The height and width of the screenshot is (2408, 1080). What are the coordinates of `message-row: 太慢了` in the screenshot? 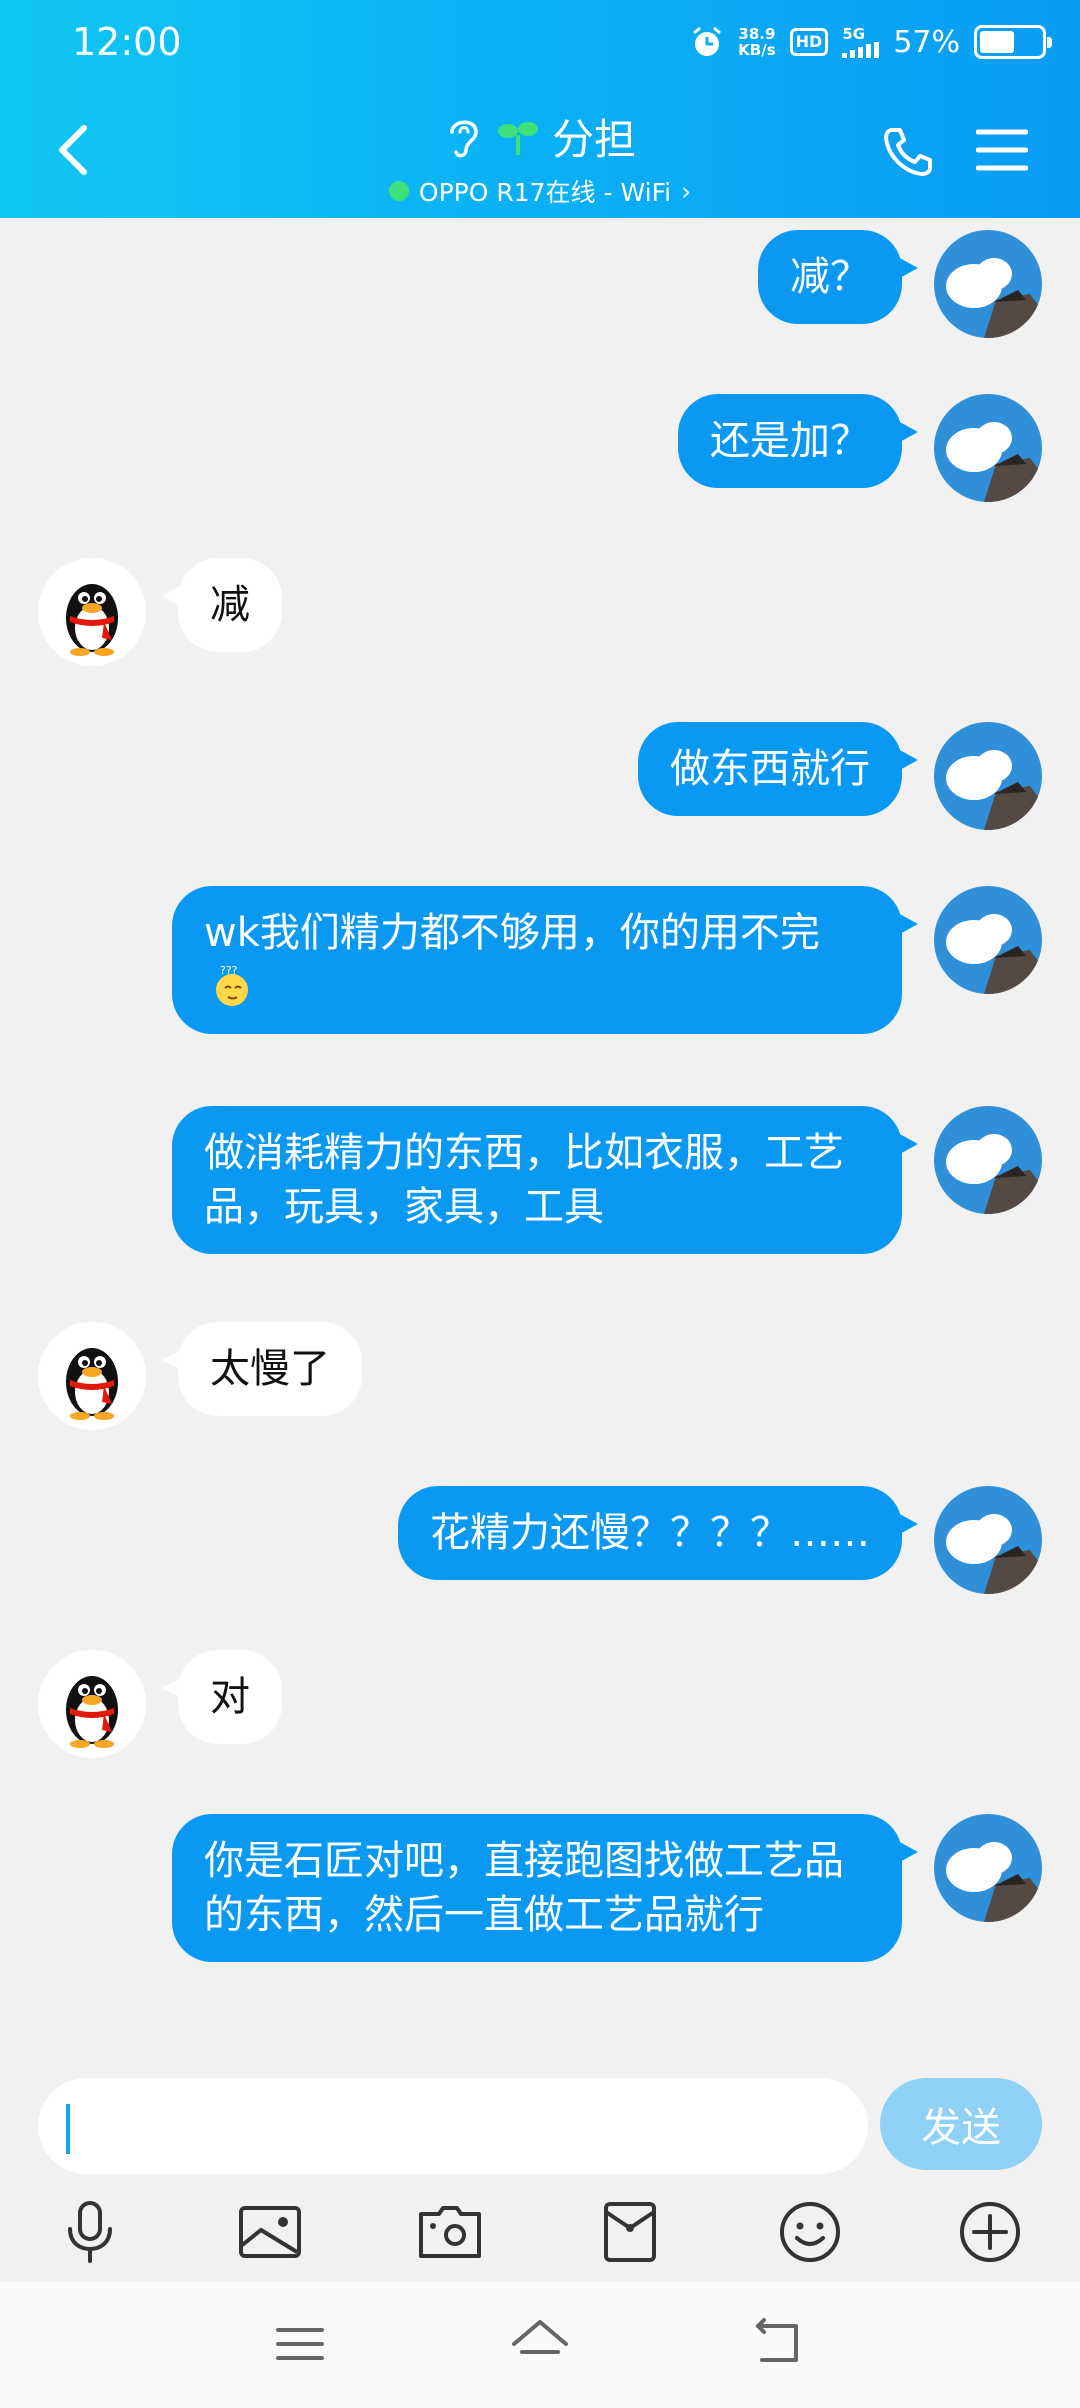 It's located at (540, 1370).